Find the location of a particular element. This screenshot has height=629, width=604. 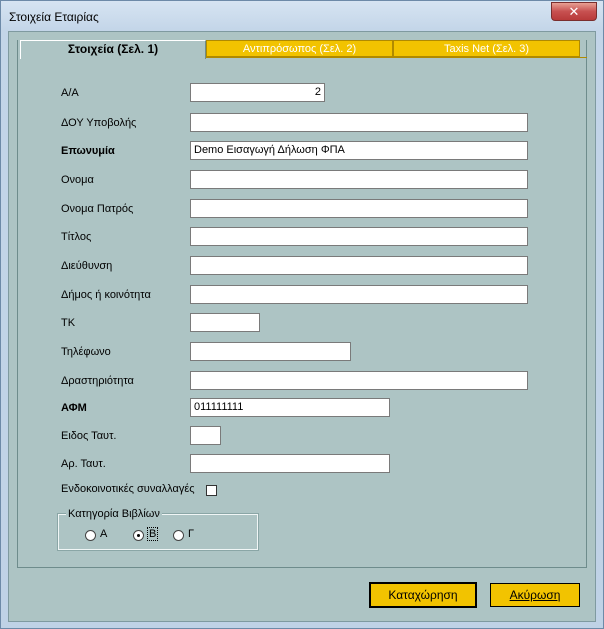

tab-taxis-net: Taxis Net (Σελ. 3) is located at coordinates (486, 48).